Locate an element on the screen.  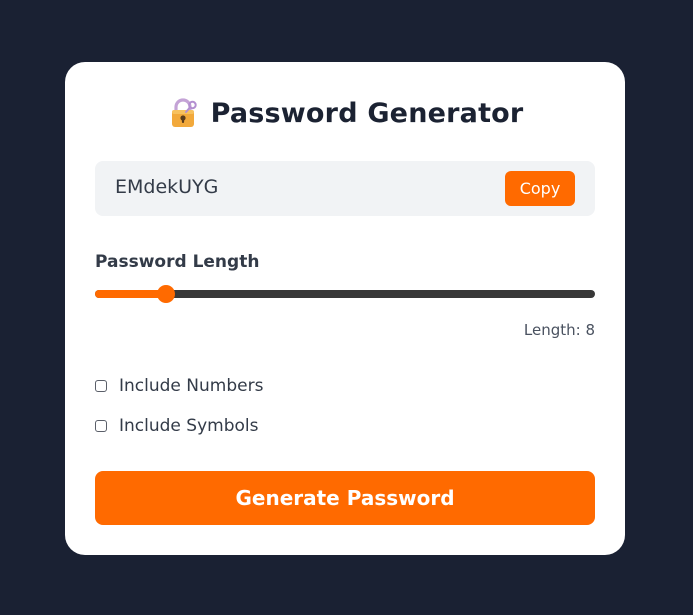
slider-fill is located at coordinates (131, 294).